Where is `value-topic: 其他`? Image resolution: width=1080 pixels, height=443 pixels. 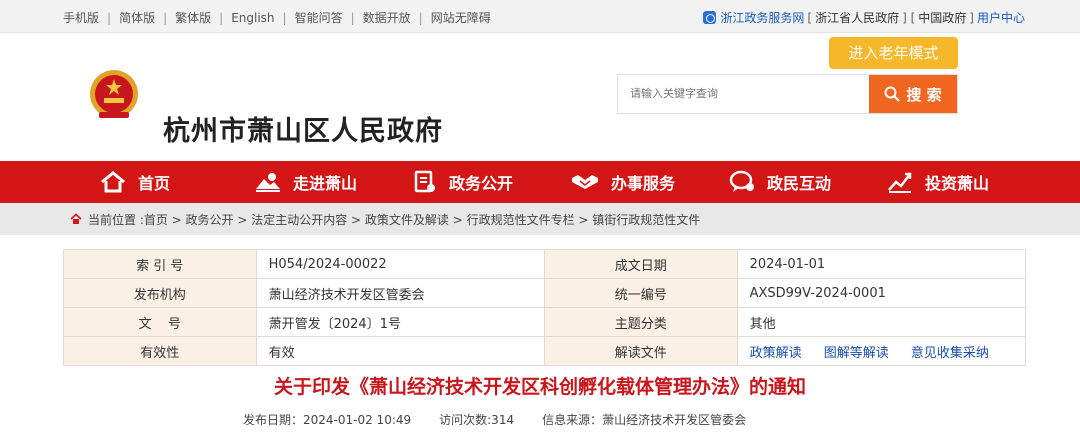 value-topic: 其他 is located at coordinates (881, 322).